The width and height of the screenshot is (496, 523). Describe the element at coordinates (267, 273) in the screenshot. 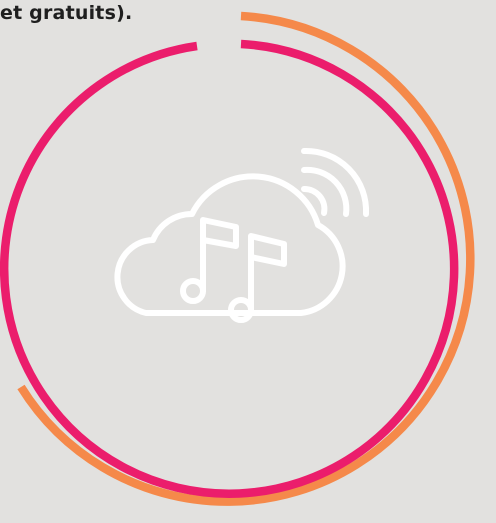

I see `note-2-stem` at that location.